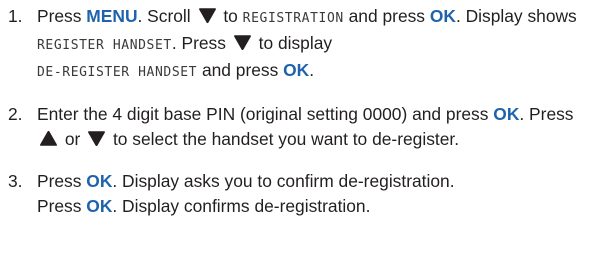  Describe the element at coordinates (117, 72) in the screenshot. I see `lcd-text-deregister-handset: DE-REGISTER HANDSET` at that location.